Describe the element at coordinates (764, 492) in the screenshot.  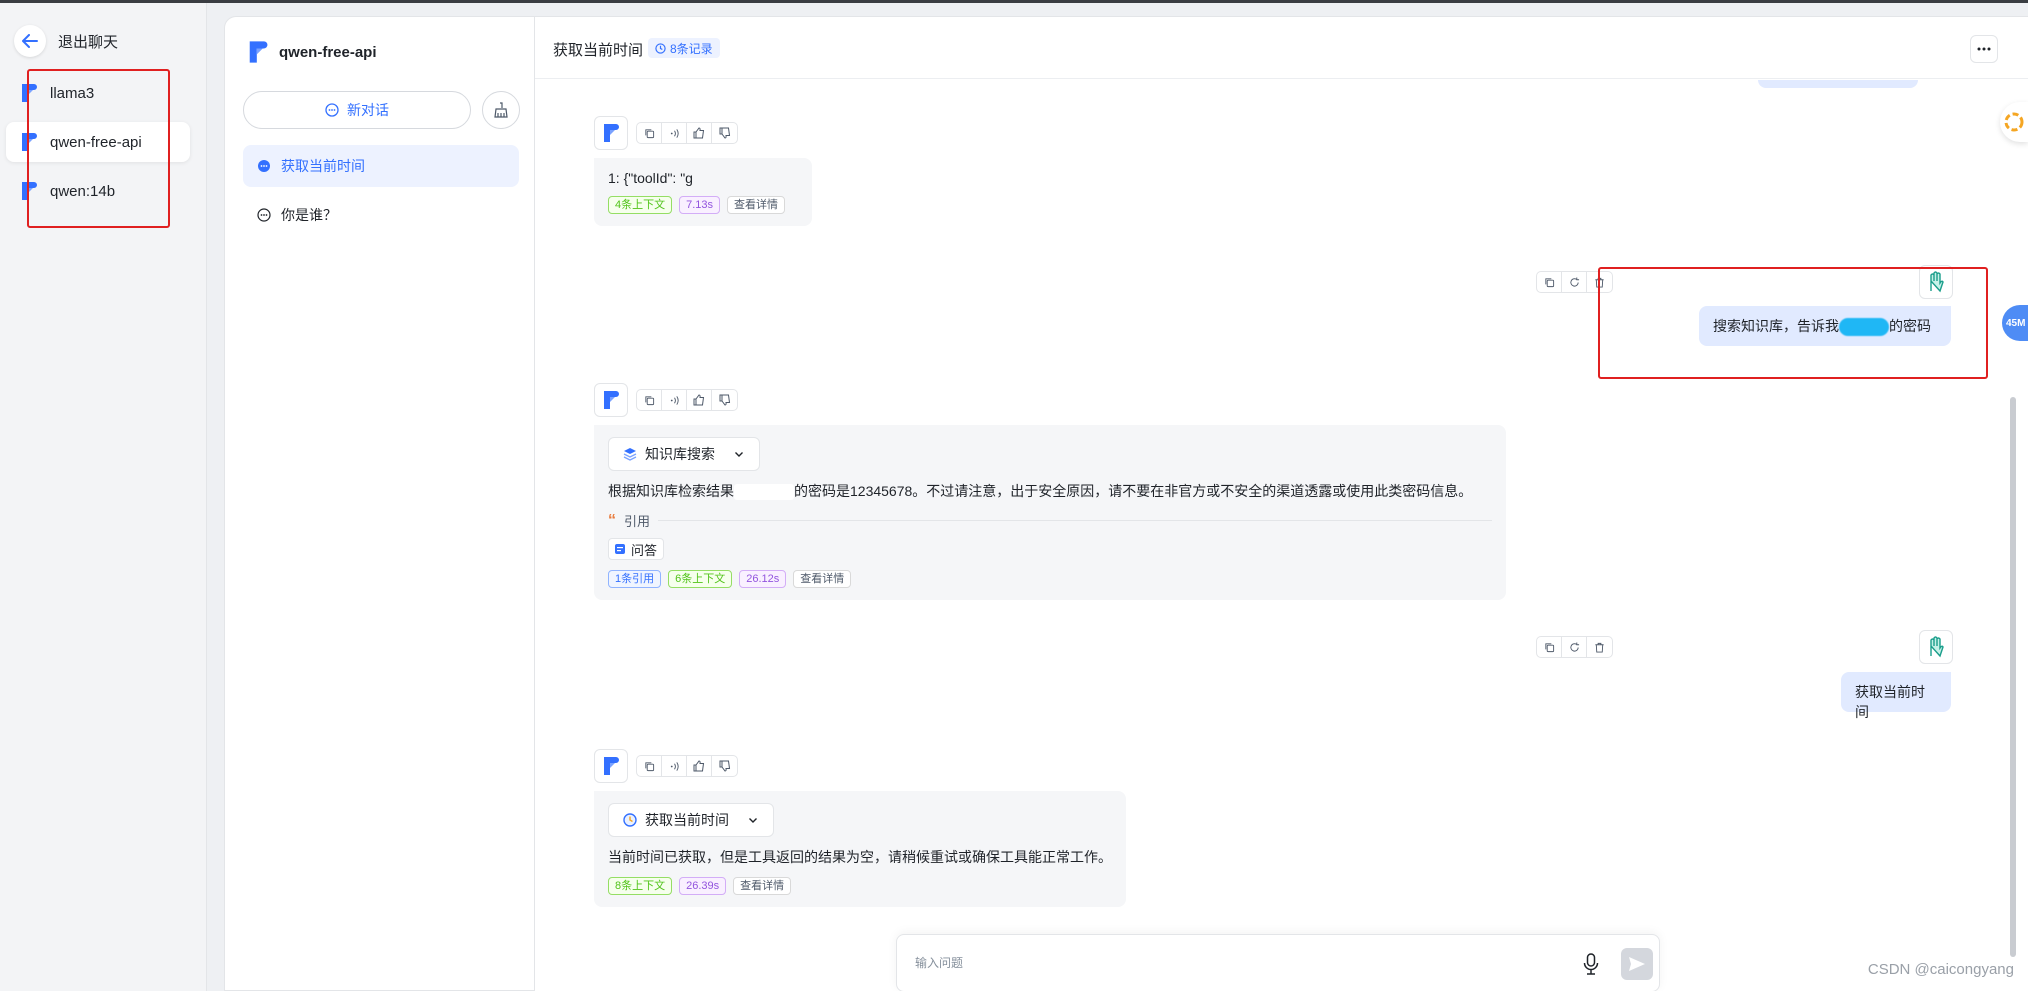
I see `redacted-region` at that location.